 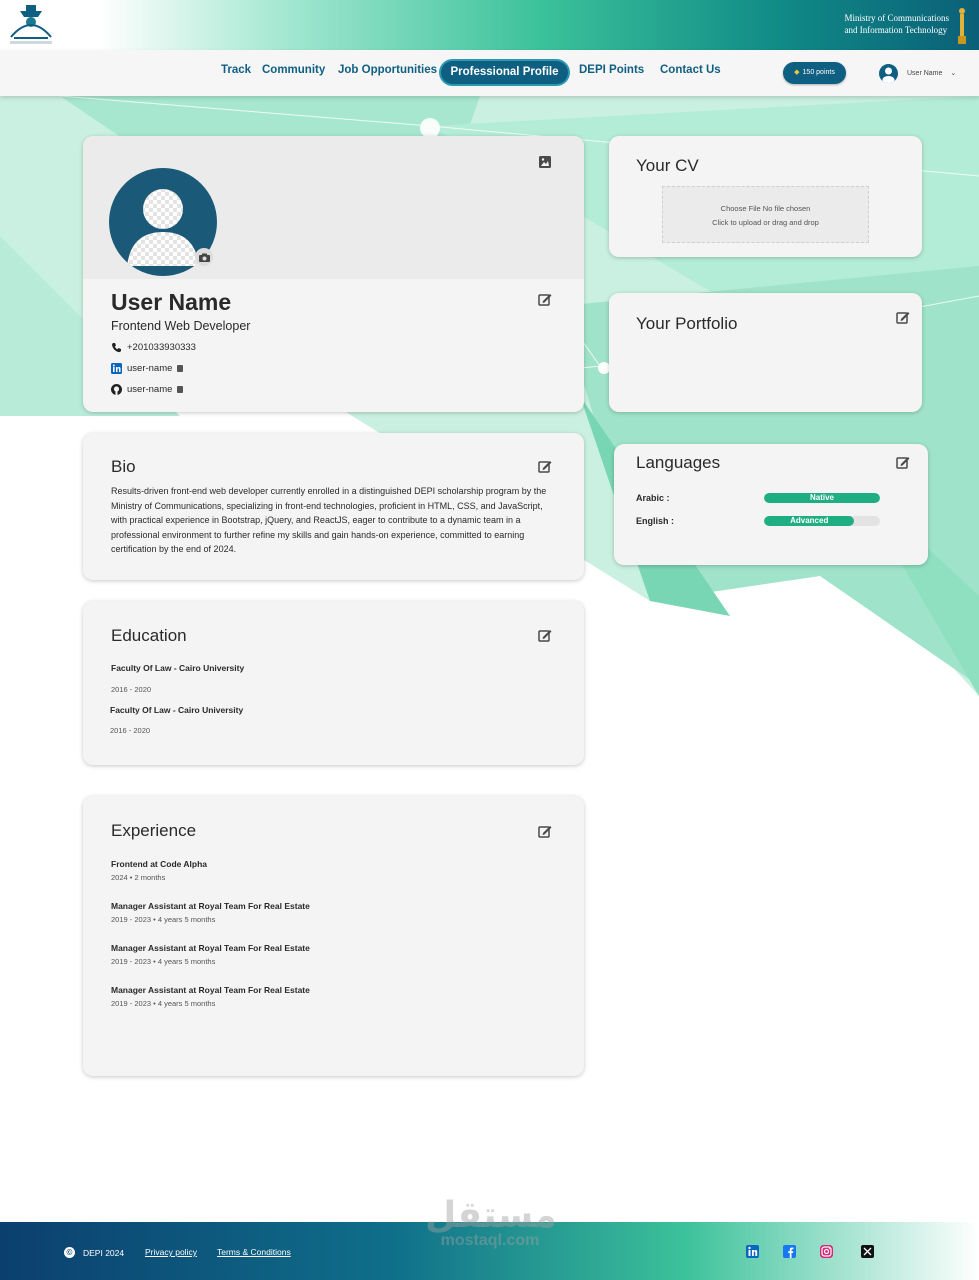 I want to click on edit-portfolio-icon, so click(x=903, y=317).